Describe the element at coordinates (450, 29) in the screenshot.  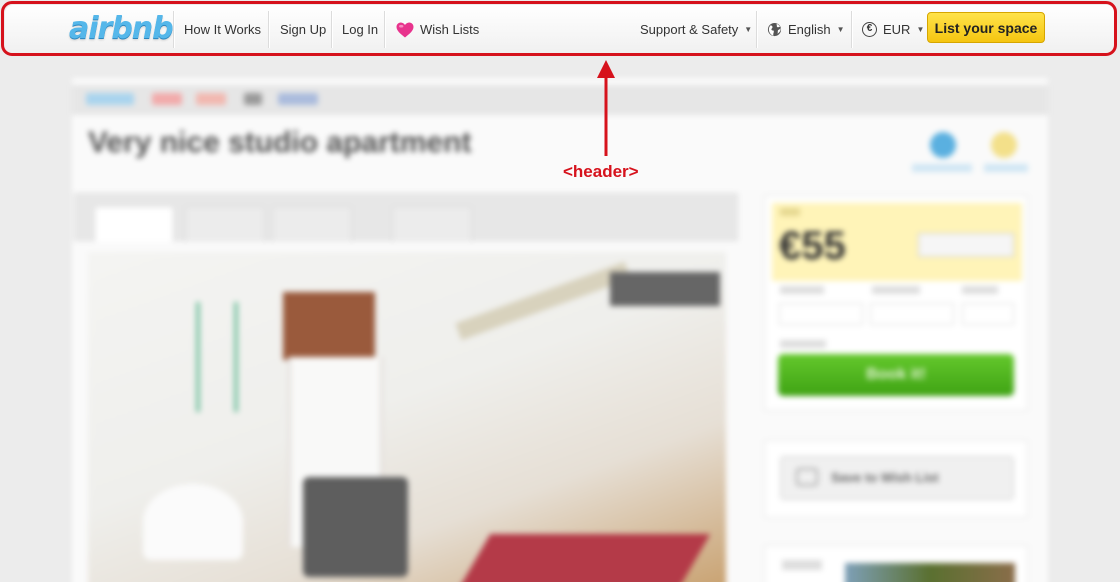
I see `nav-wish-lists-label: Wish Lists` at that location.